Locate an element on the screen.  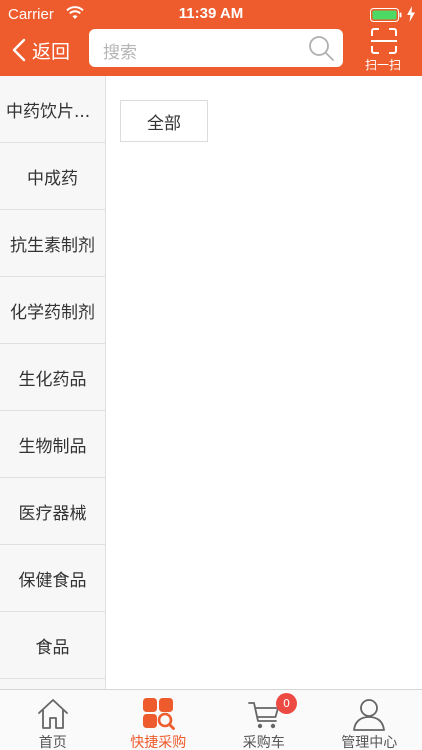
clock: 11:39 AM is located at coordinates (211, 13).